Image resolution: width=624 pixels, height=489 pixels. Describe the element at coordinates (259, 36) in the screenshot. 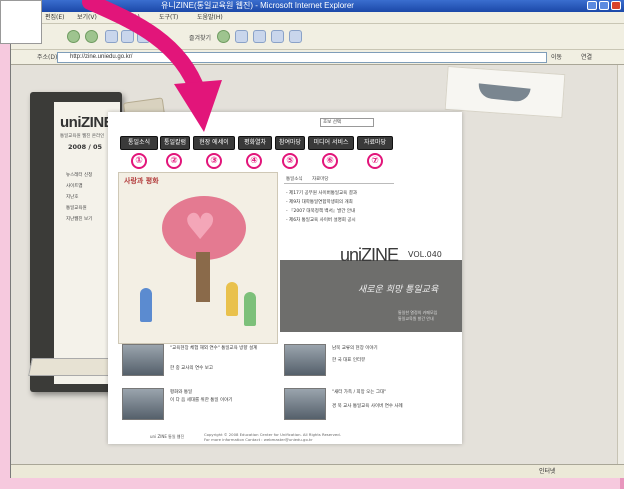

I see `print-icon` at that location.